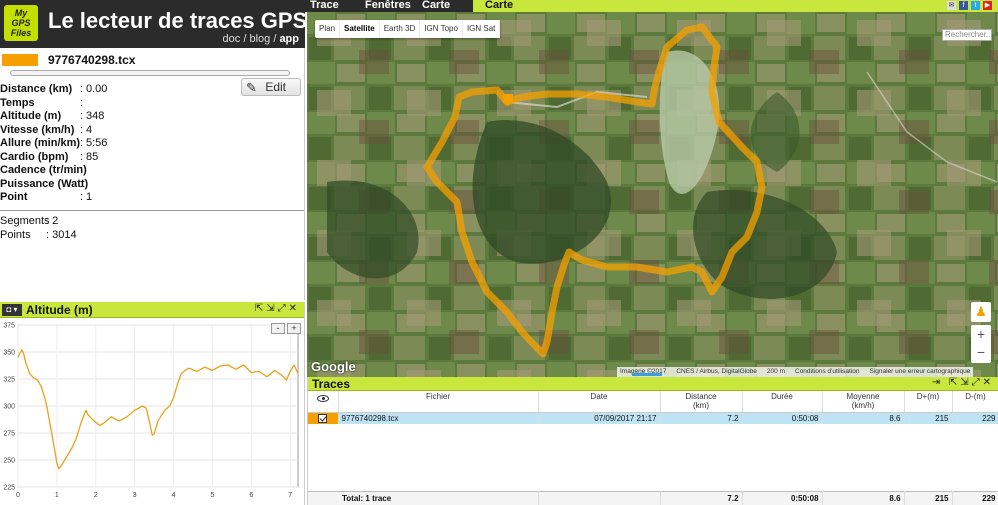 This screenshot has height=505, width=998. What do you see at coordinates (95, 116) in the screenshot?
I see `stat-value: 348` at bounding box center [95, 116].